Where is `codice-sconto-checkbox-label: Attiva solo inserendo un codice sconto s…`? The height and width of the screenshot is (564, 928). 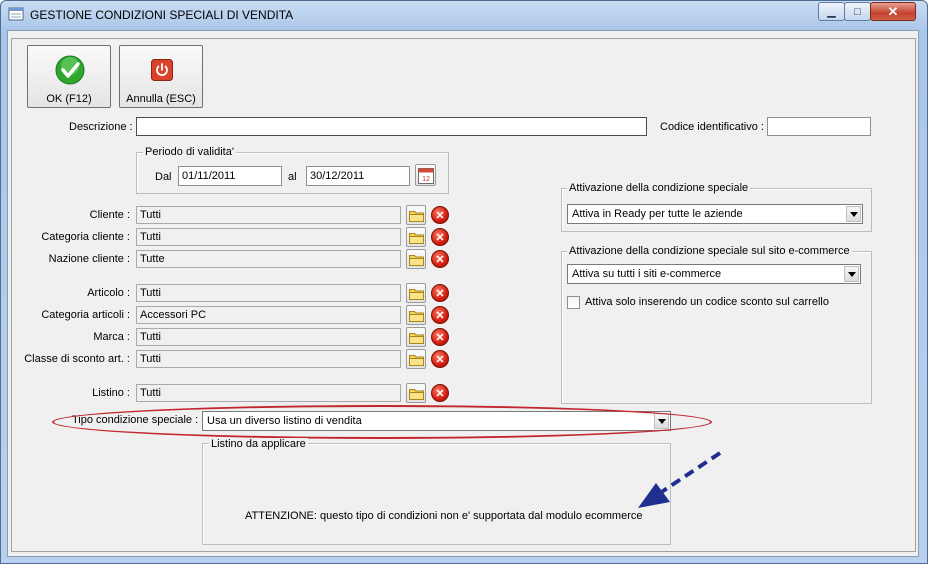
codice-sconto-checkbox-label: Attiva solo inserendo un codice sconto s… is located at coordinates (707, 302).